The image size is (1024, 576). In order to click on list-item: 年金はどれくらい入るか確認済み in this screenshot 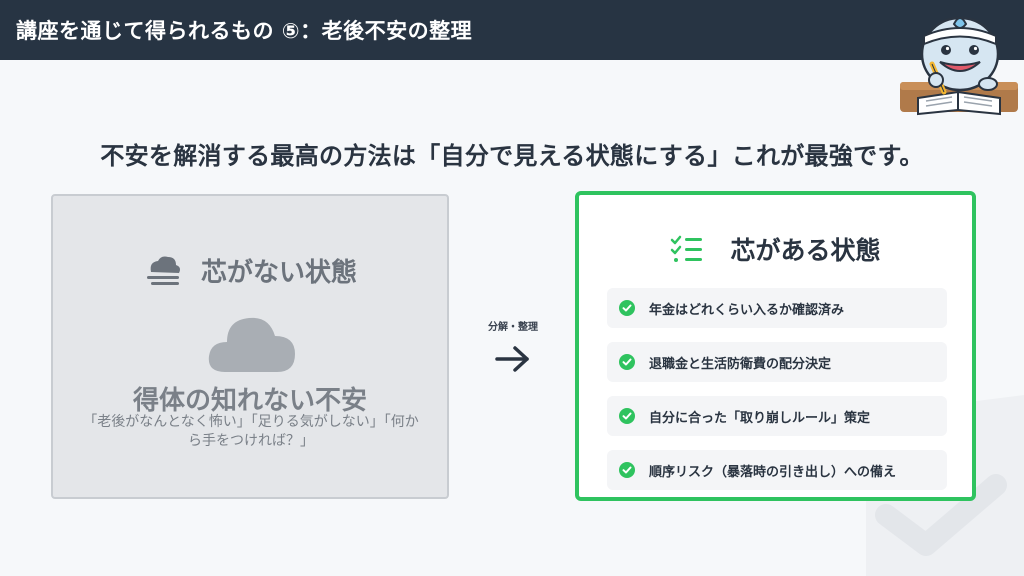, I will do `click(777, 308)`.